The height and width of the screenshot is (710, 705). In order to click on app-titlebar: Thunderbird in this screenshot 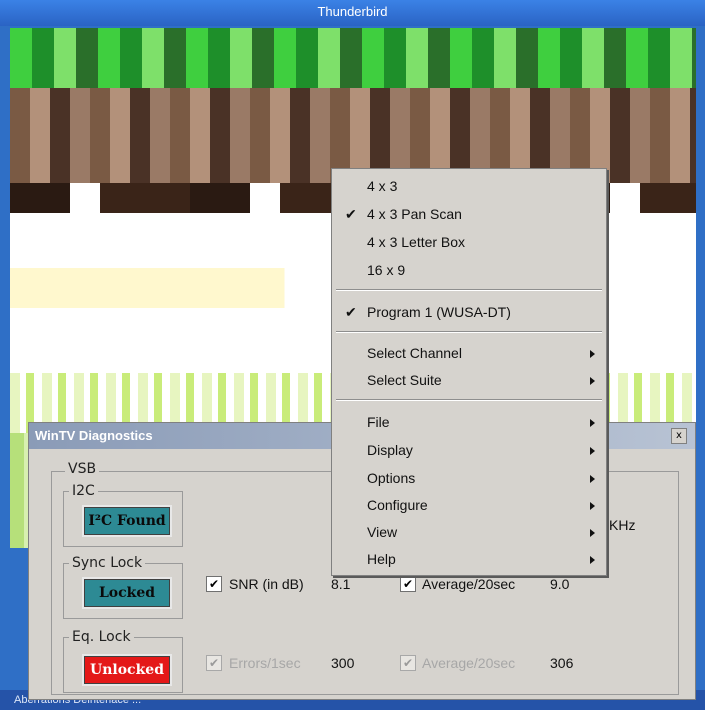, I will do `click(352, 13)`.